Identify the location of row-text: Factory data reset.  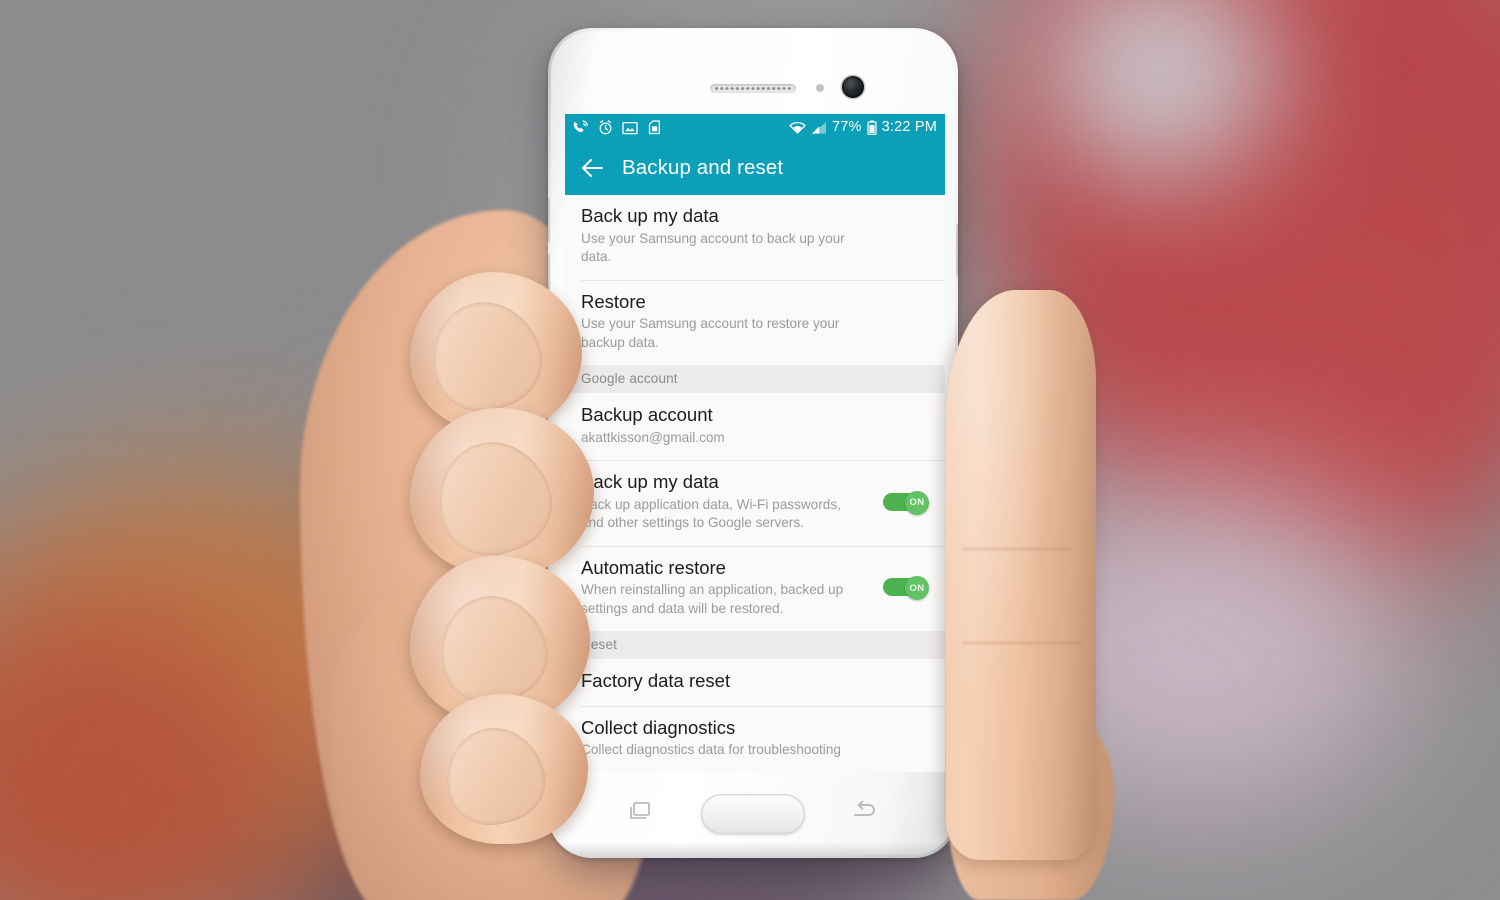
(755, 681).